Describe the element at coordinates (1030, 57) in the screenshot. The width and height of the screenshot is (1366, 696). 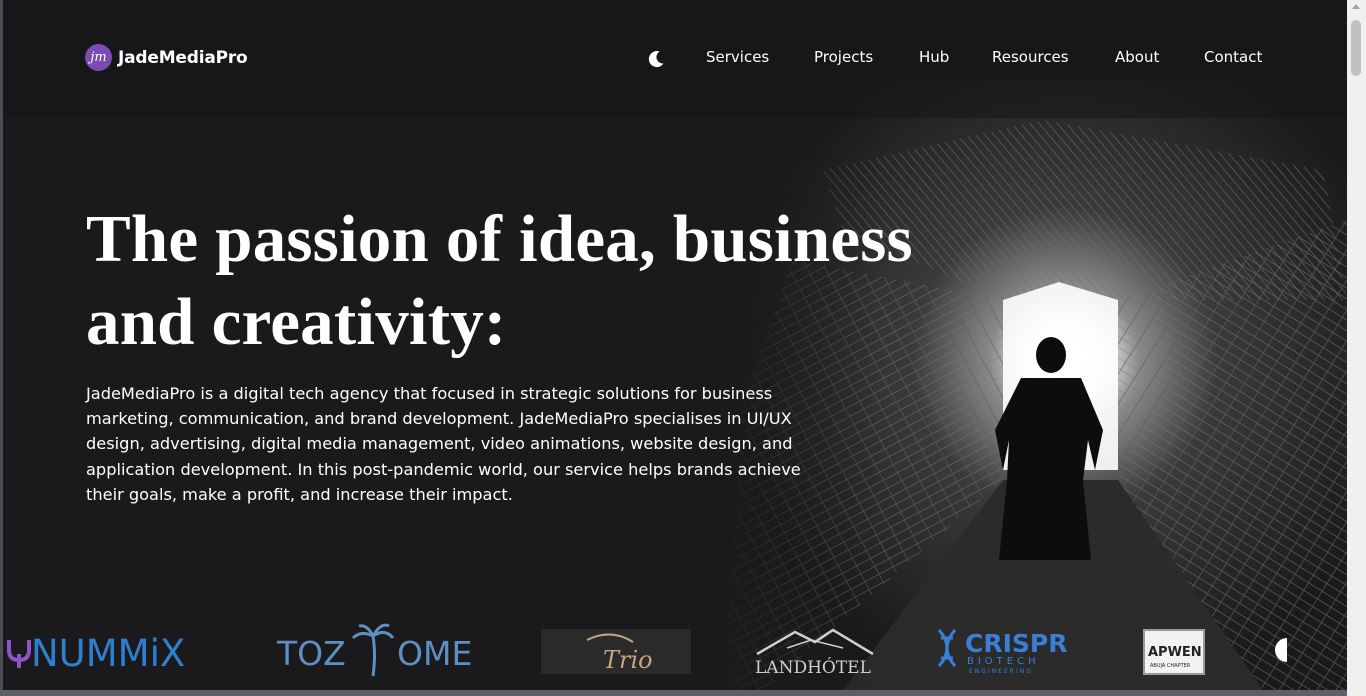
I see `nav-link-resources: Resources` at that location.